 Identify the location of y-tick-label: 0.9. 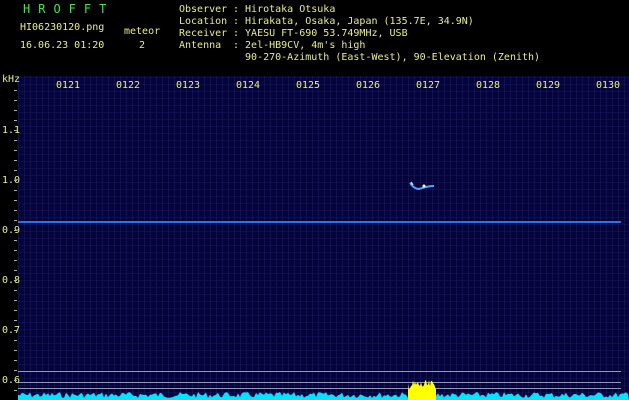
(11, 230).